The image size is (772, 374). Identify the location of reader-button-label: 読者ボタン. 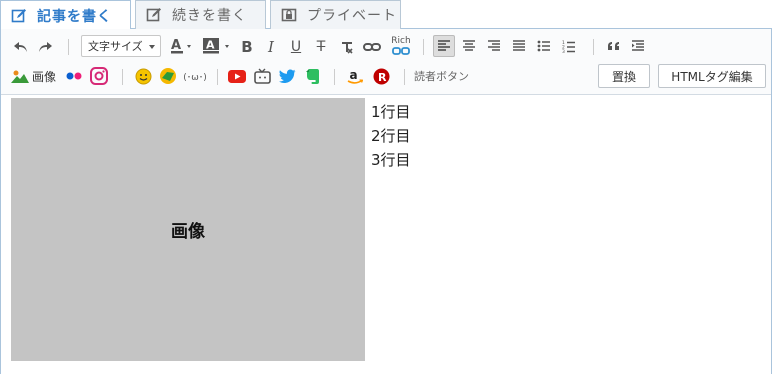
(441, 76).